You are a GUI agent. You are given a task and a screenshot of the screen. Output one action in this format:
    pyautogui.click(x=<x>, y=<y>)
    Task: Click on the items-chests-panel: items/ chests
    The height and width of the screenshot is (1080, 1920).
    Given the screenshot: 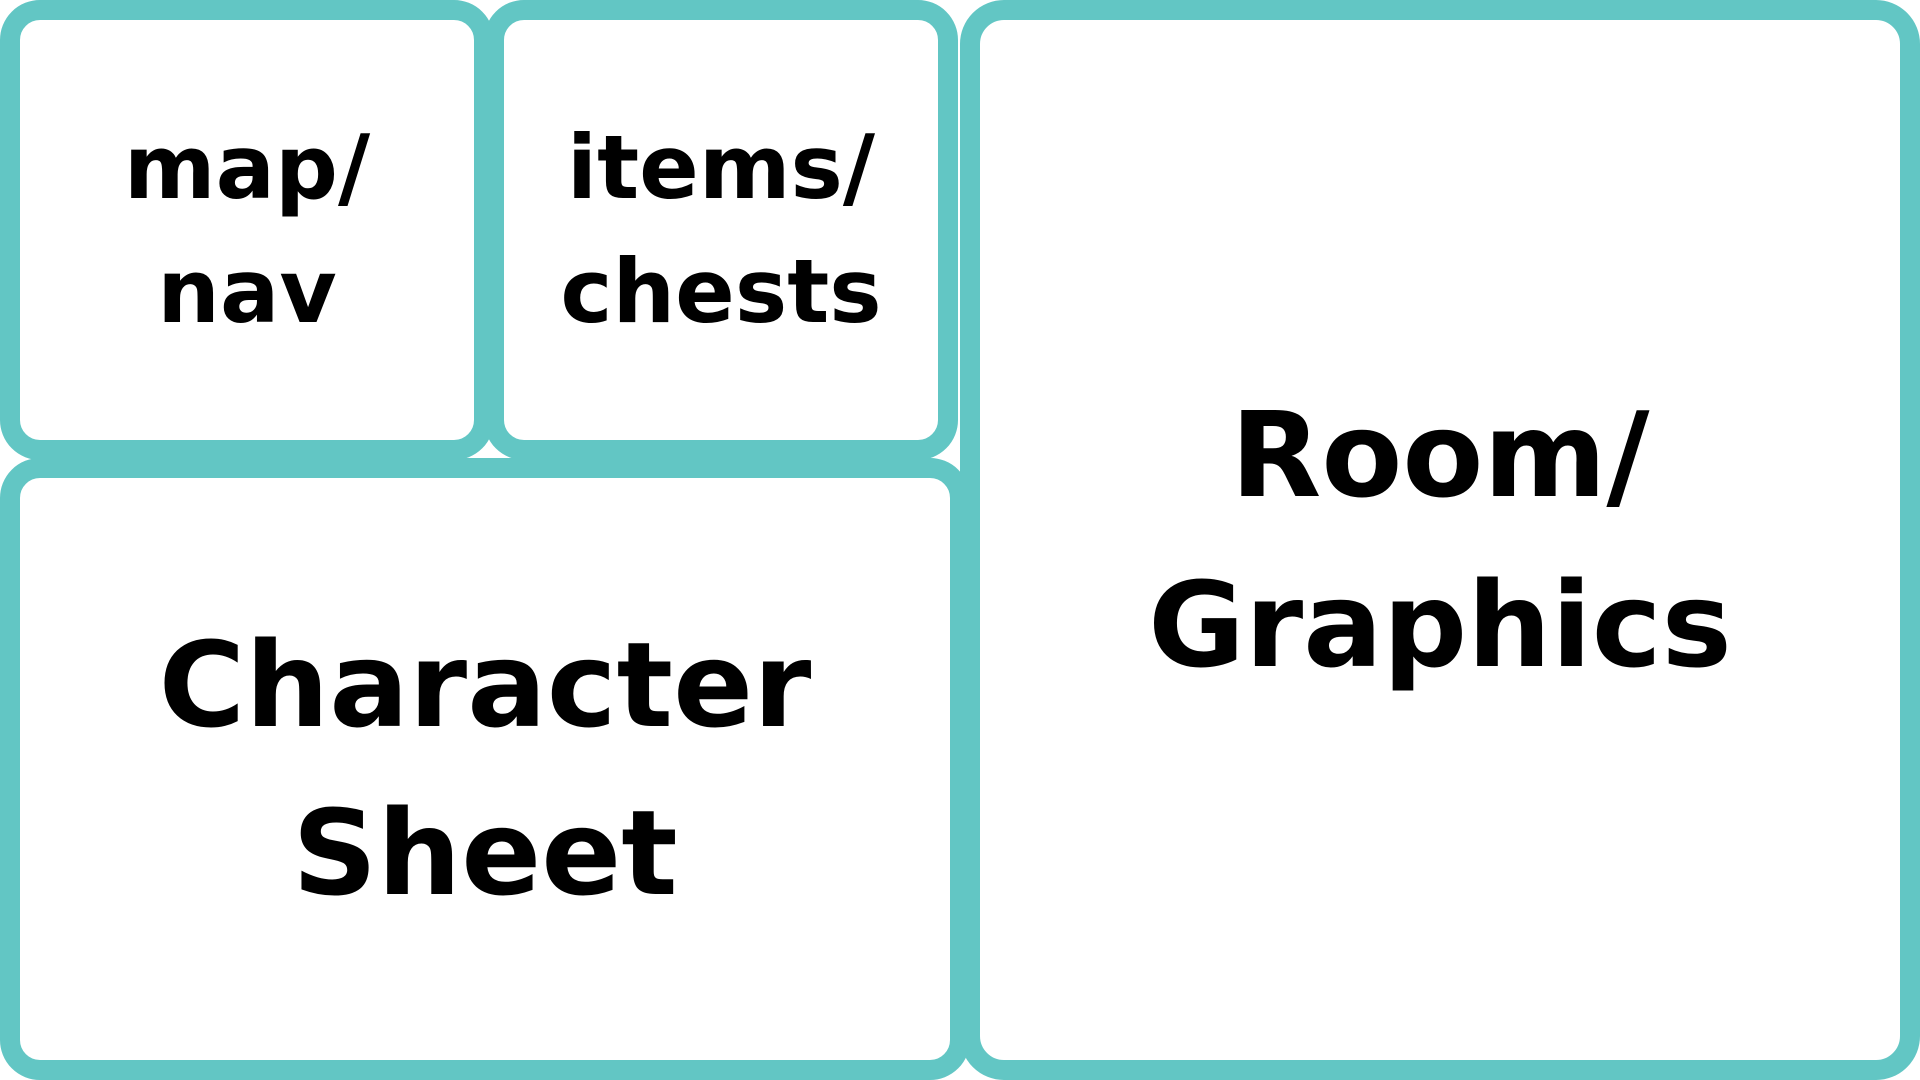 What is the action you would take?
    pyautogui.click(x=721, y=230)
    